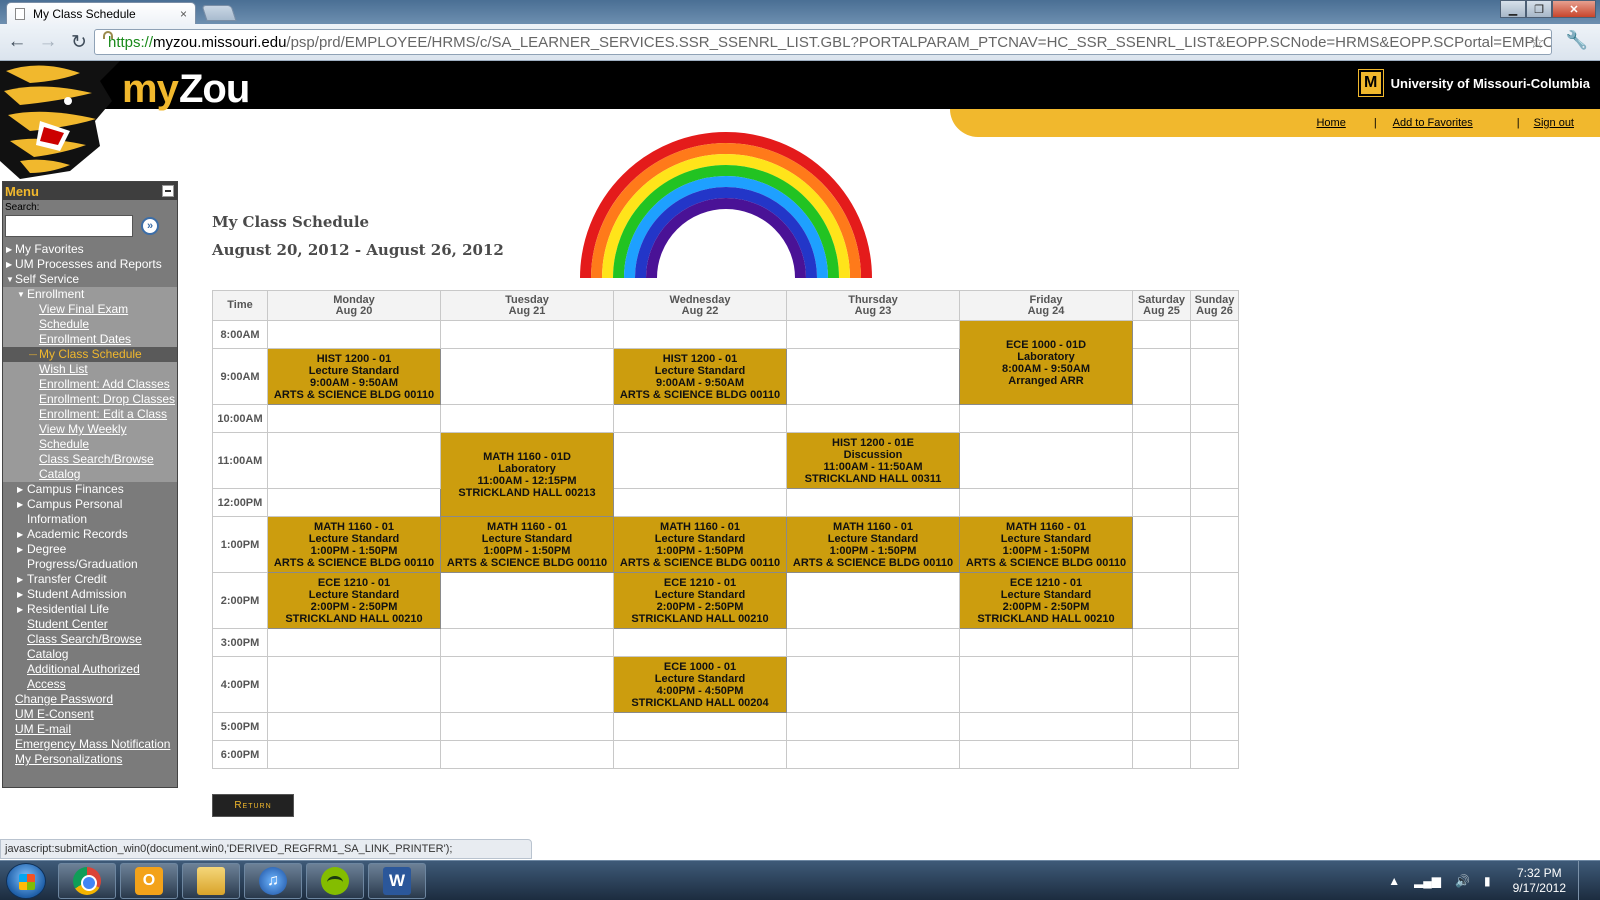  Describe the element at coordinates (90, 249) in the screenshot. I see `sidebar-item: ▶ My Favorites` at that location.